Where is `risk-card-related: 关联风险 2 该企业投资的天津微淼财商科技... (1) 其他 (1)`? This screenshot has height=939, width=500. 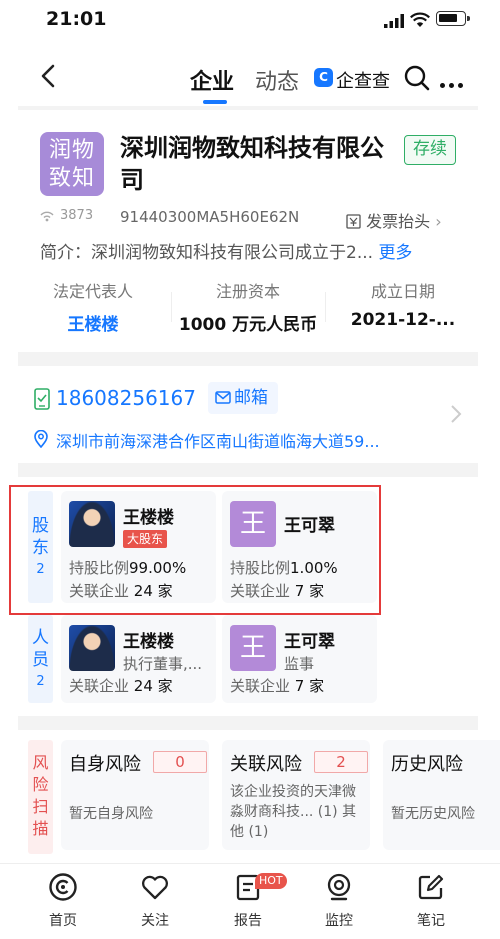 risk-card-related: 关联风险 2 该企业投资的天津微淼财商科技... (1) 其他 (1) is located at coordinates (296, 795).